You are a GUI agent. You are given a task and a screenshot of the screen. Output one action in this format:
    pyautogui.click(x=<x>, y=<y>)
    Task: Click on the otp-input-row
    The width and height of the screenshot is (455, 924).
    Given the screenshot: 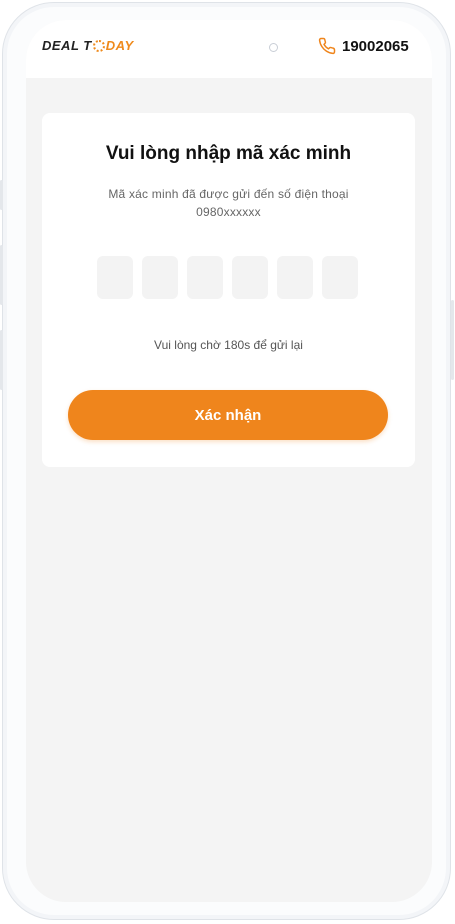 What is the action you would take?
    pyautogui.click(x=227, y=277)
    